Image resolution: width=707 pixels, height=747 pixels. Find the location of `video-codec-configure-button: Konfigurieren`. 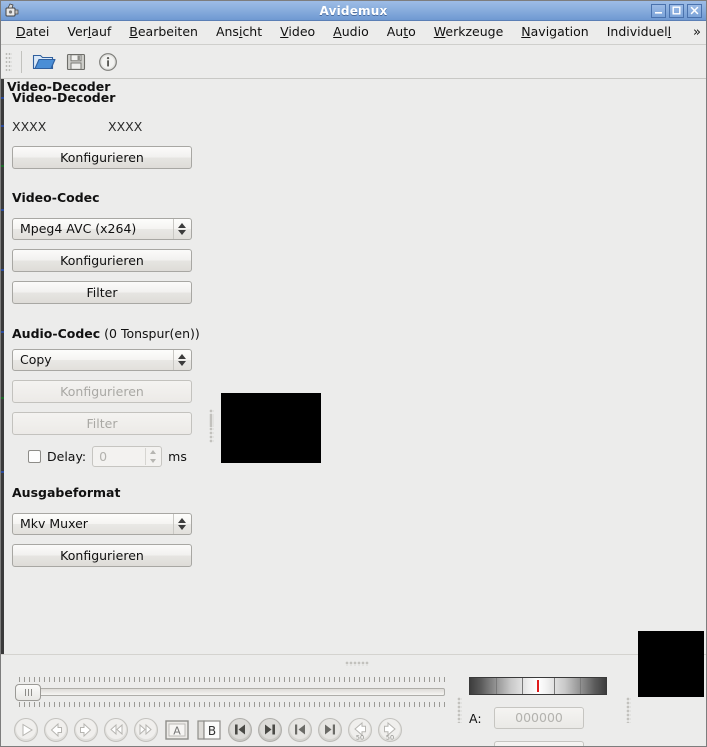

video-codec-configure-button: Konfigurieren is located at coordinates (102, 260).